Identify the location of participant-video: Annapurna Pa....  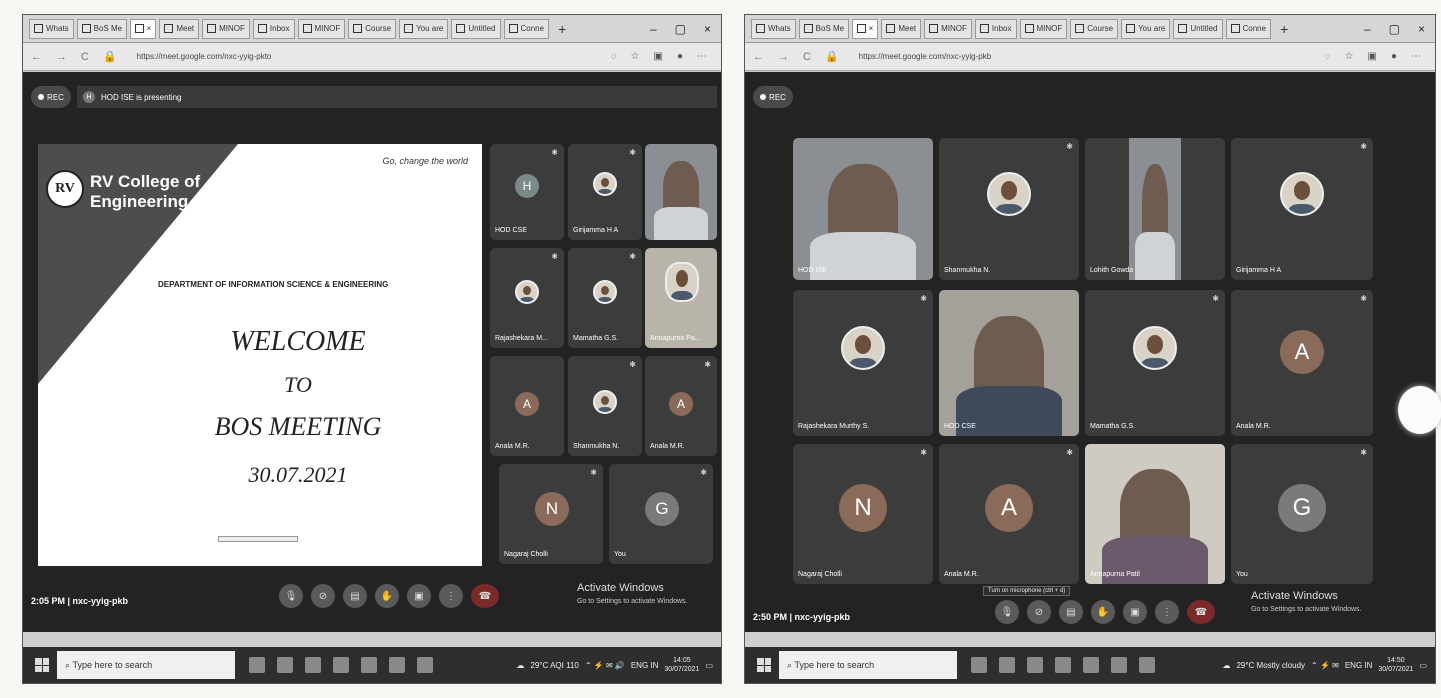
(681, 298).